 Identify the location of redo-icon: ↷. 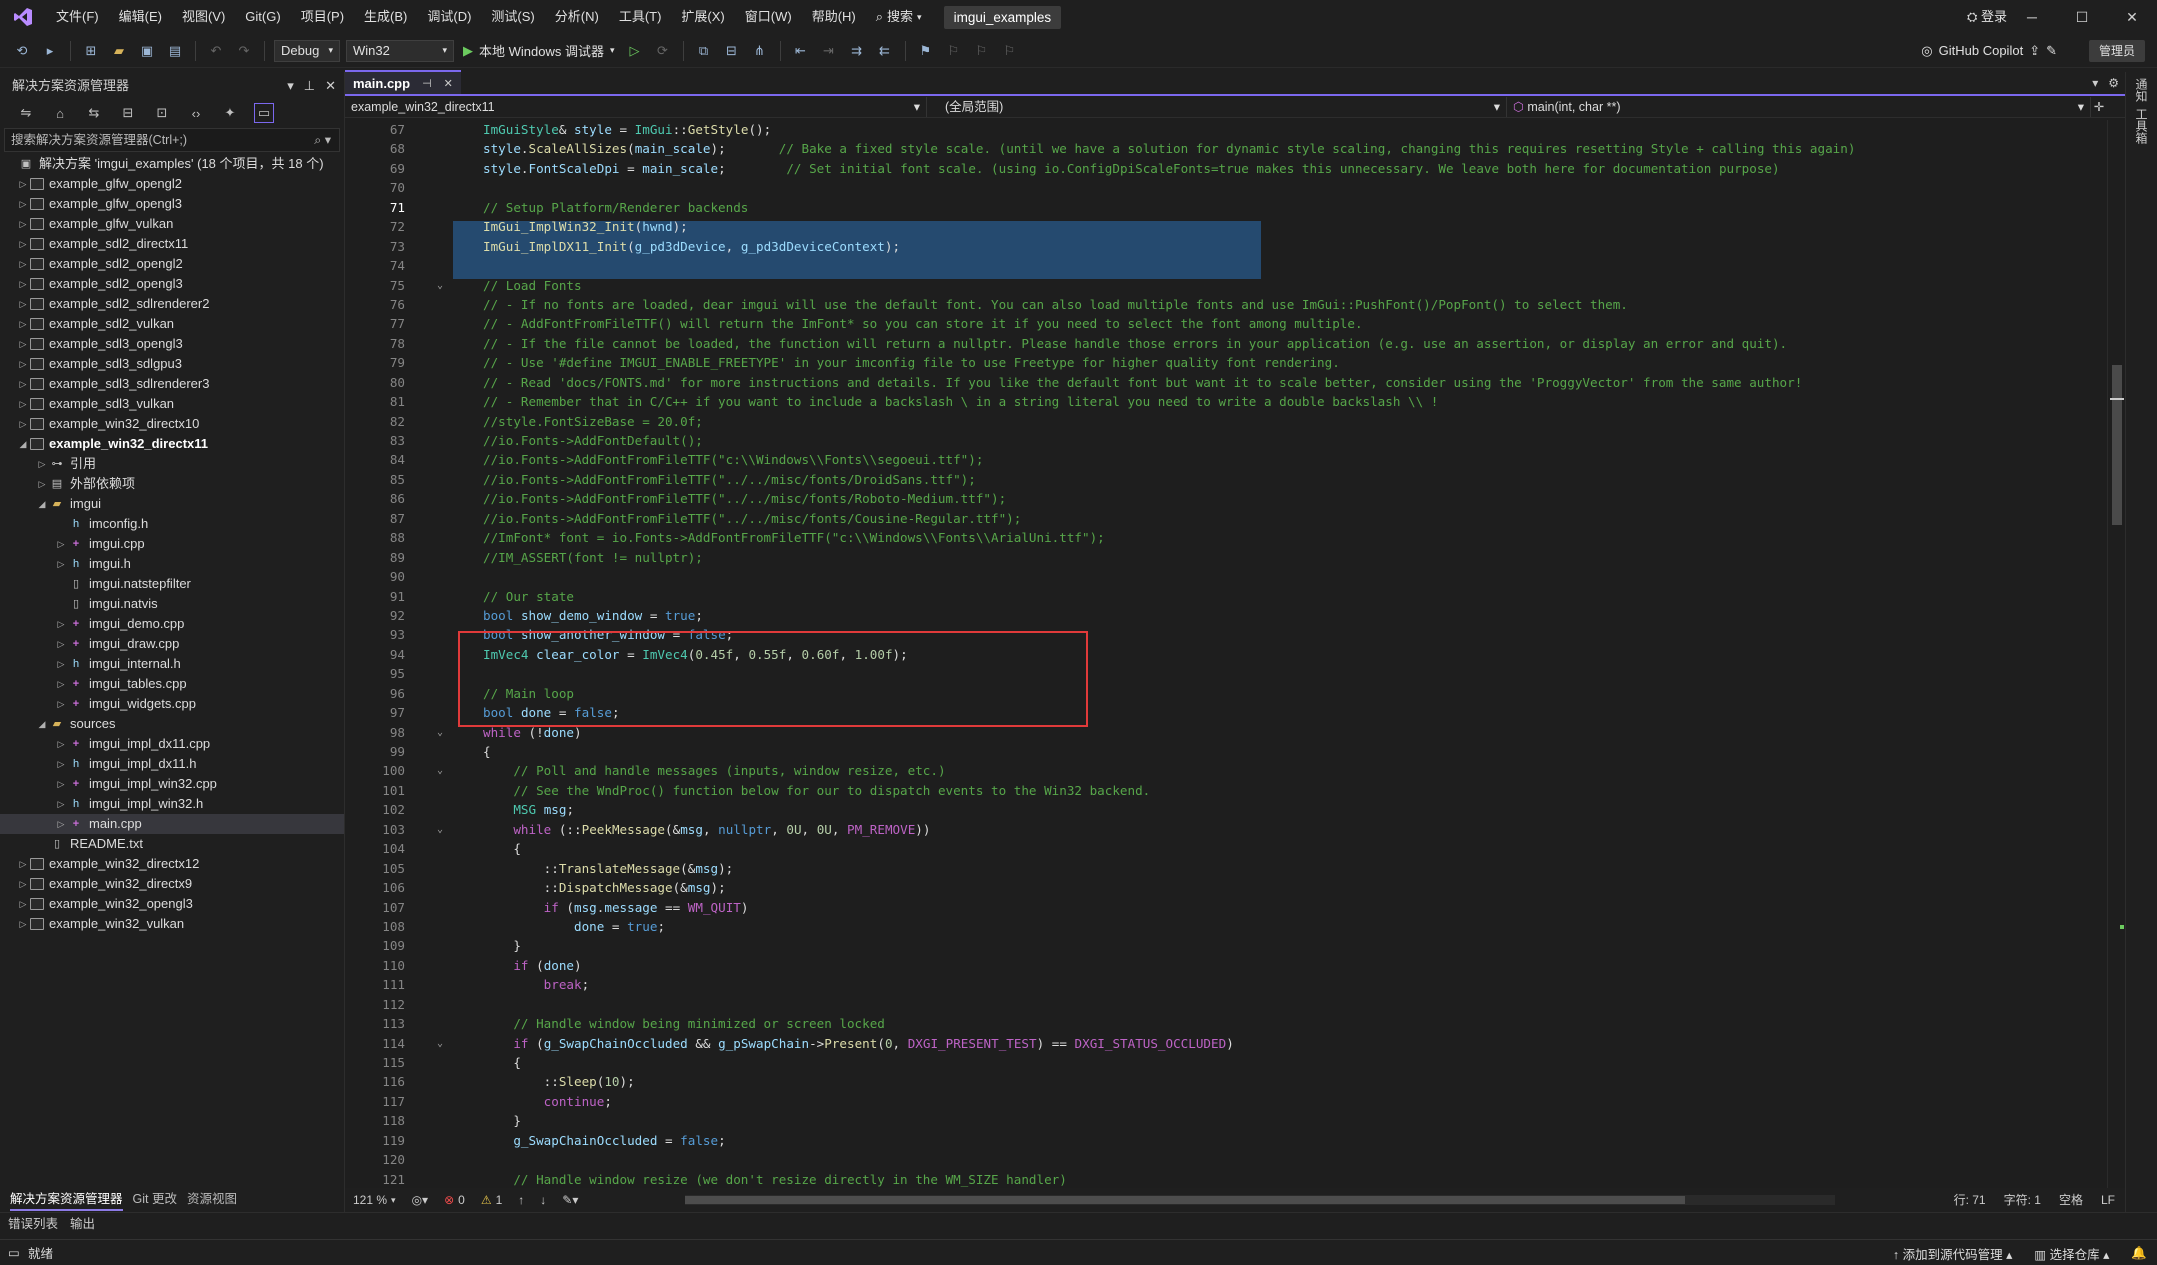
(244, 51).